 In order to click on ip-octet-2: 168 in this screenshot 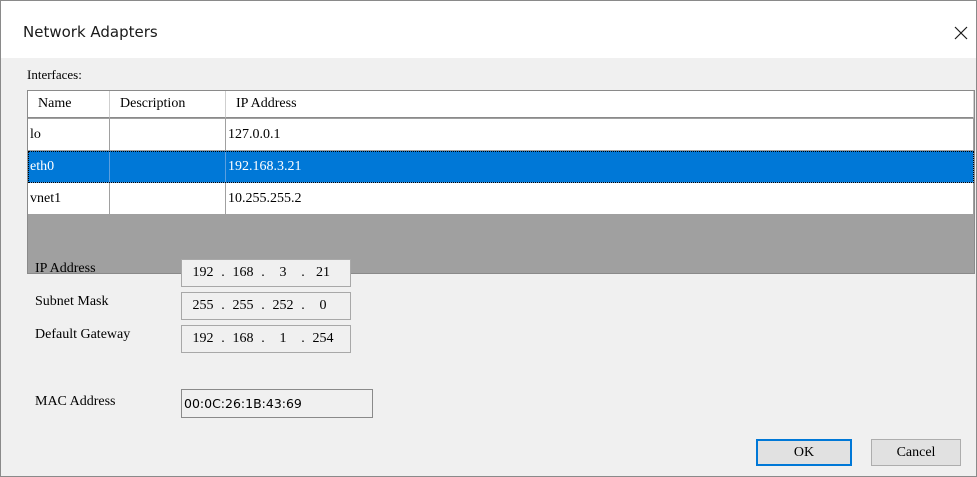, I will do `click(243, 273)`.